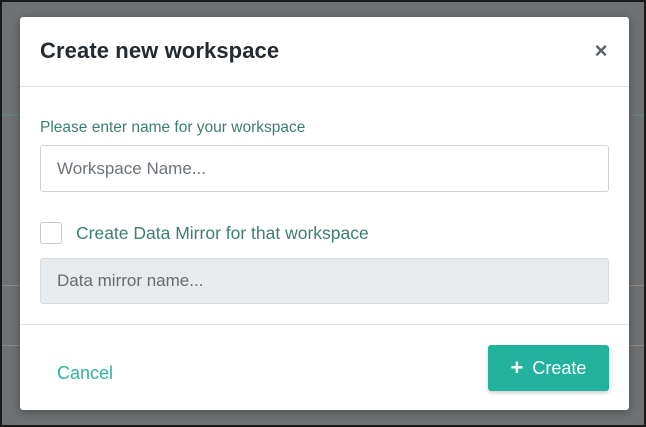 The image size is (646, 427). What do you see at coordinates (222, 233) in the screenshot?
I see `data-mirror-checkbox-label: Create Data Mirror for that workspace` at bounding box center [222, 233].